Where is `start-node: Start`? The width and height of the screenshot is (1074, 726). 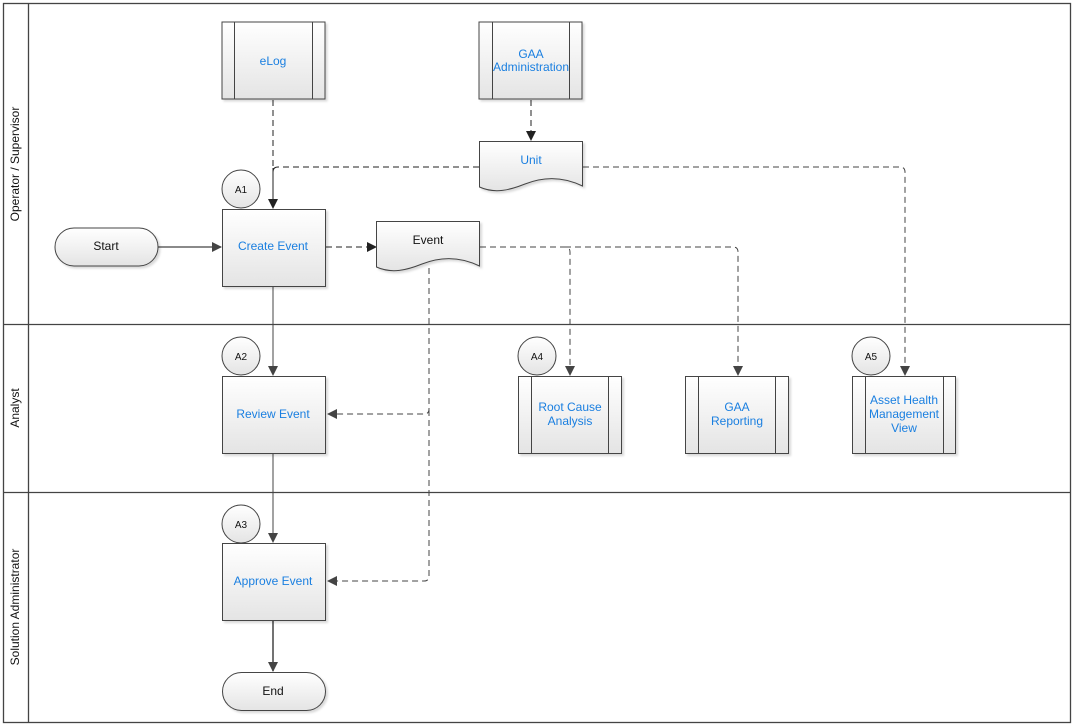 start-node: Start is located at coordinates (106, 247).